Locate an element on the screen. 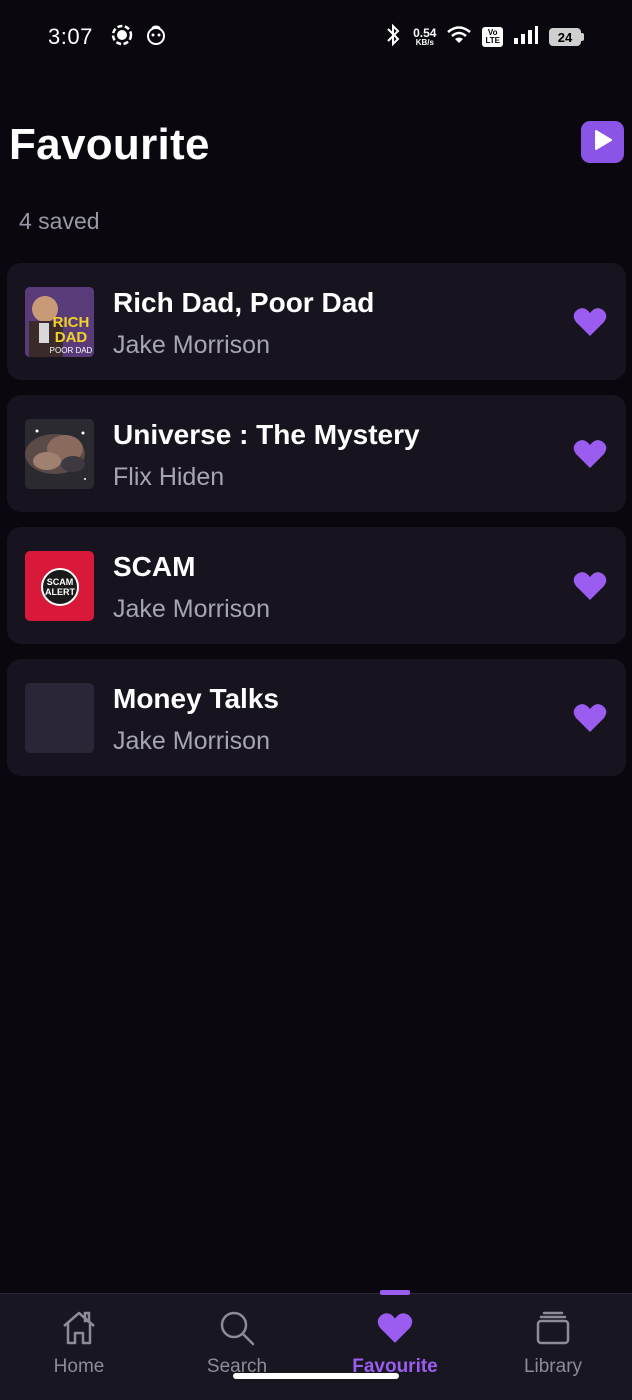 The image size is (632, 1400). list-item: Money Talks Jake Morrison is located at coordinates (316, 717).